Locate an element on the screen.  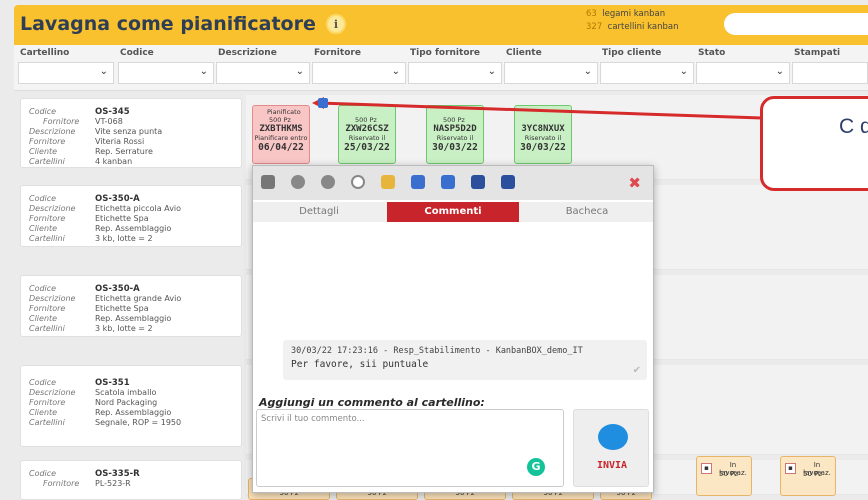
arrow-line is located at coordinates (540, 110).